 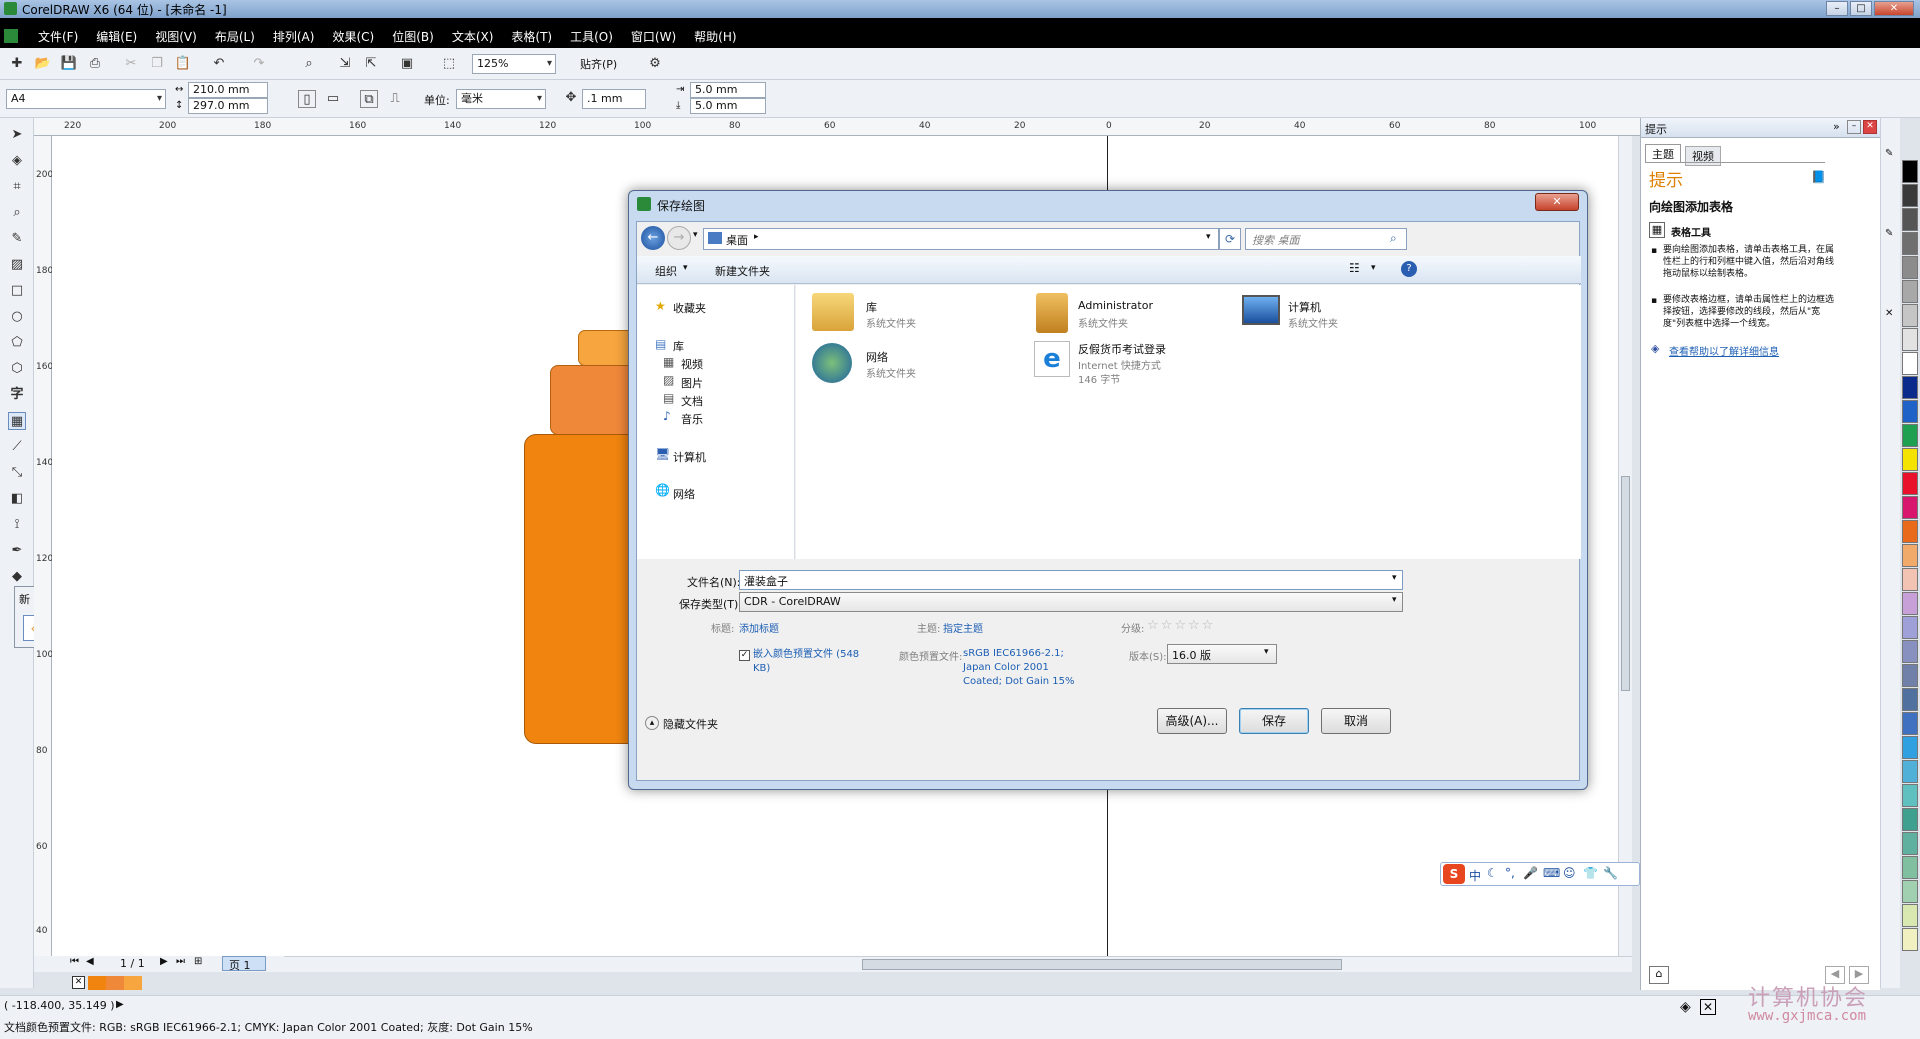 I want to click on keyboard-icon: ⌨, so click(x=1551, y=873).